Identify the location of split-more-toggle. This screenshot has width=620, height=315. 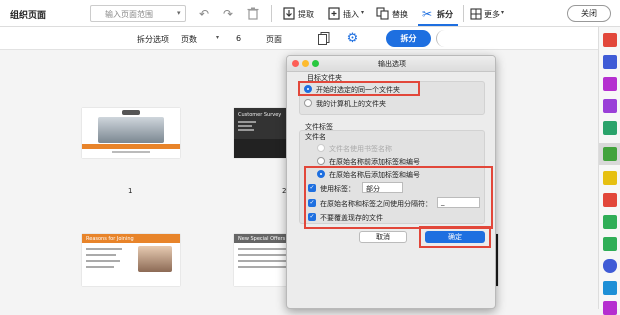
(443, 38).